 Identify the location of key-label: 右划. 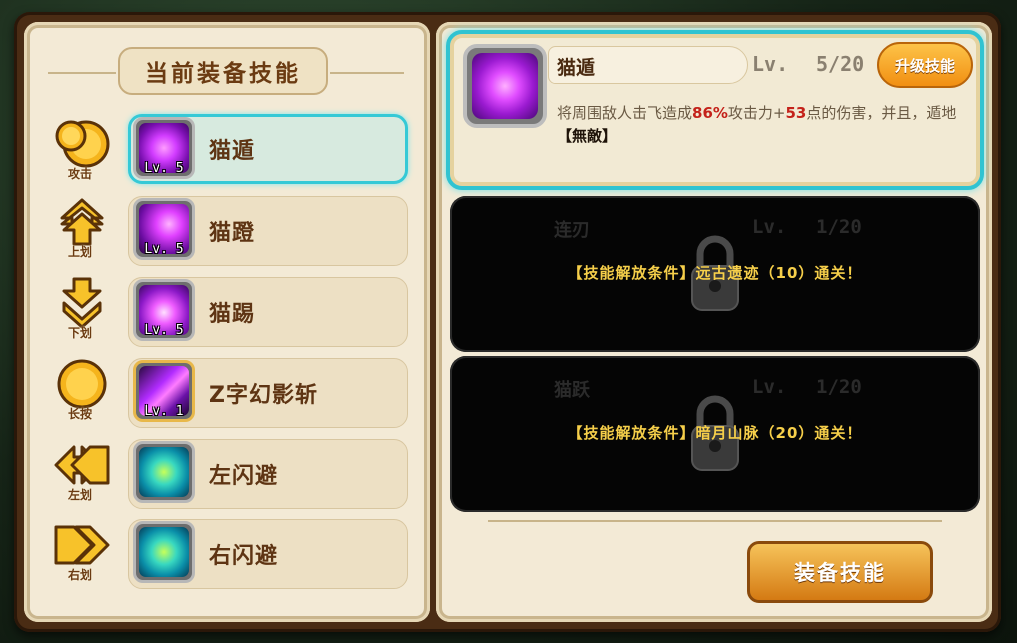
(79, 575).